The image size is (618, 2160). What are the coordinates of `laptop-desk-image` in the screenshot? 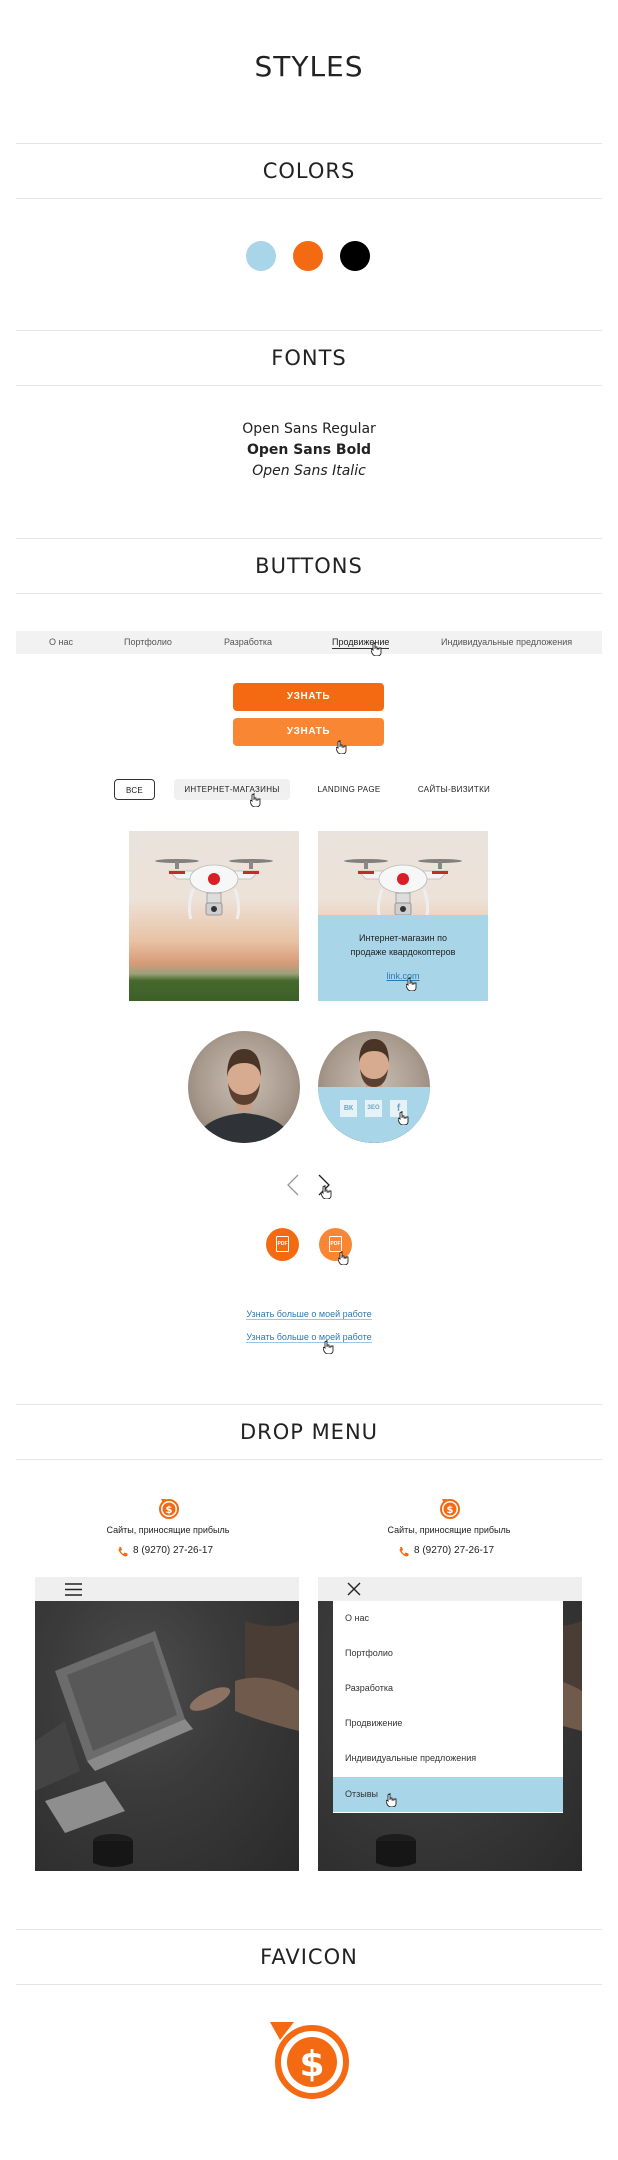 It's located at (167, 1744).